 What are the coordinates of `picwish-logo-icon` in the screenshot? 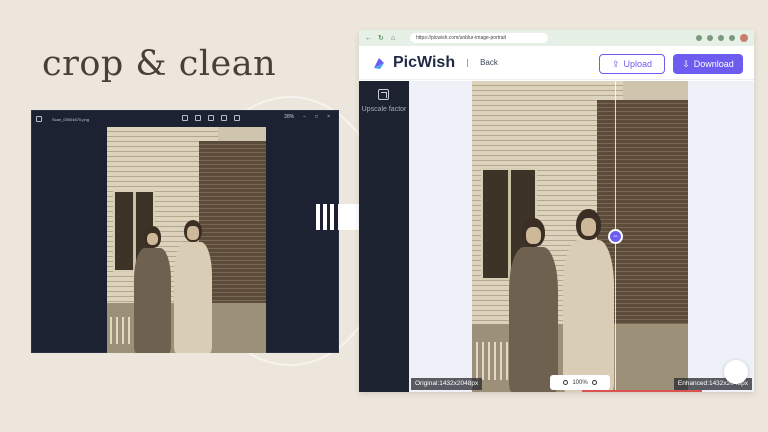 It's located at (379, 63).